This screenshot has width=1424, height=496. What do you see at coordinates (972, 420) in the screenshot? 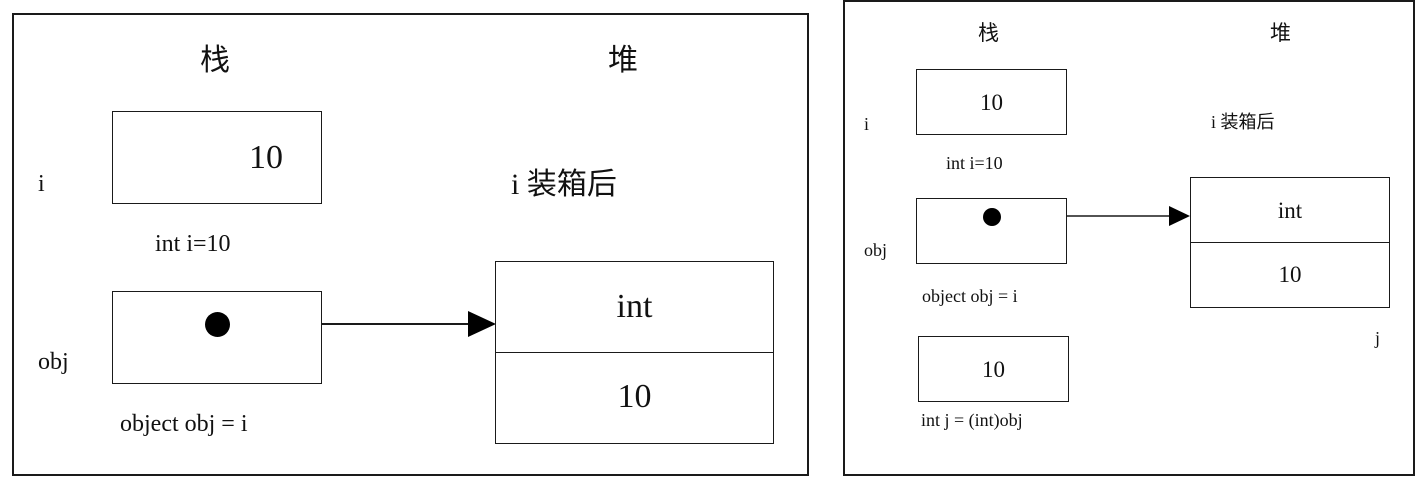
I see `caption-int-j: int j = (int)obj` at bounding box center [972, 420].